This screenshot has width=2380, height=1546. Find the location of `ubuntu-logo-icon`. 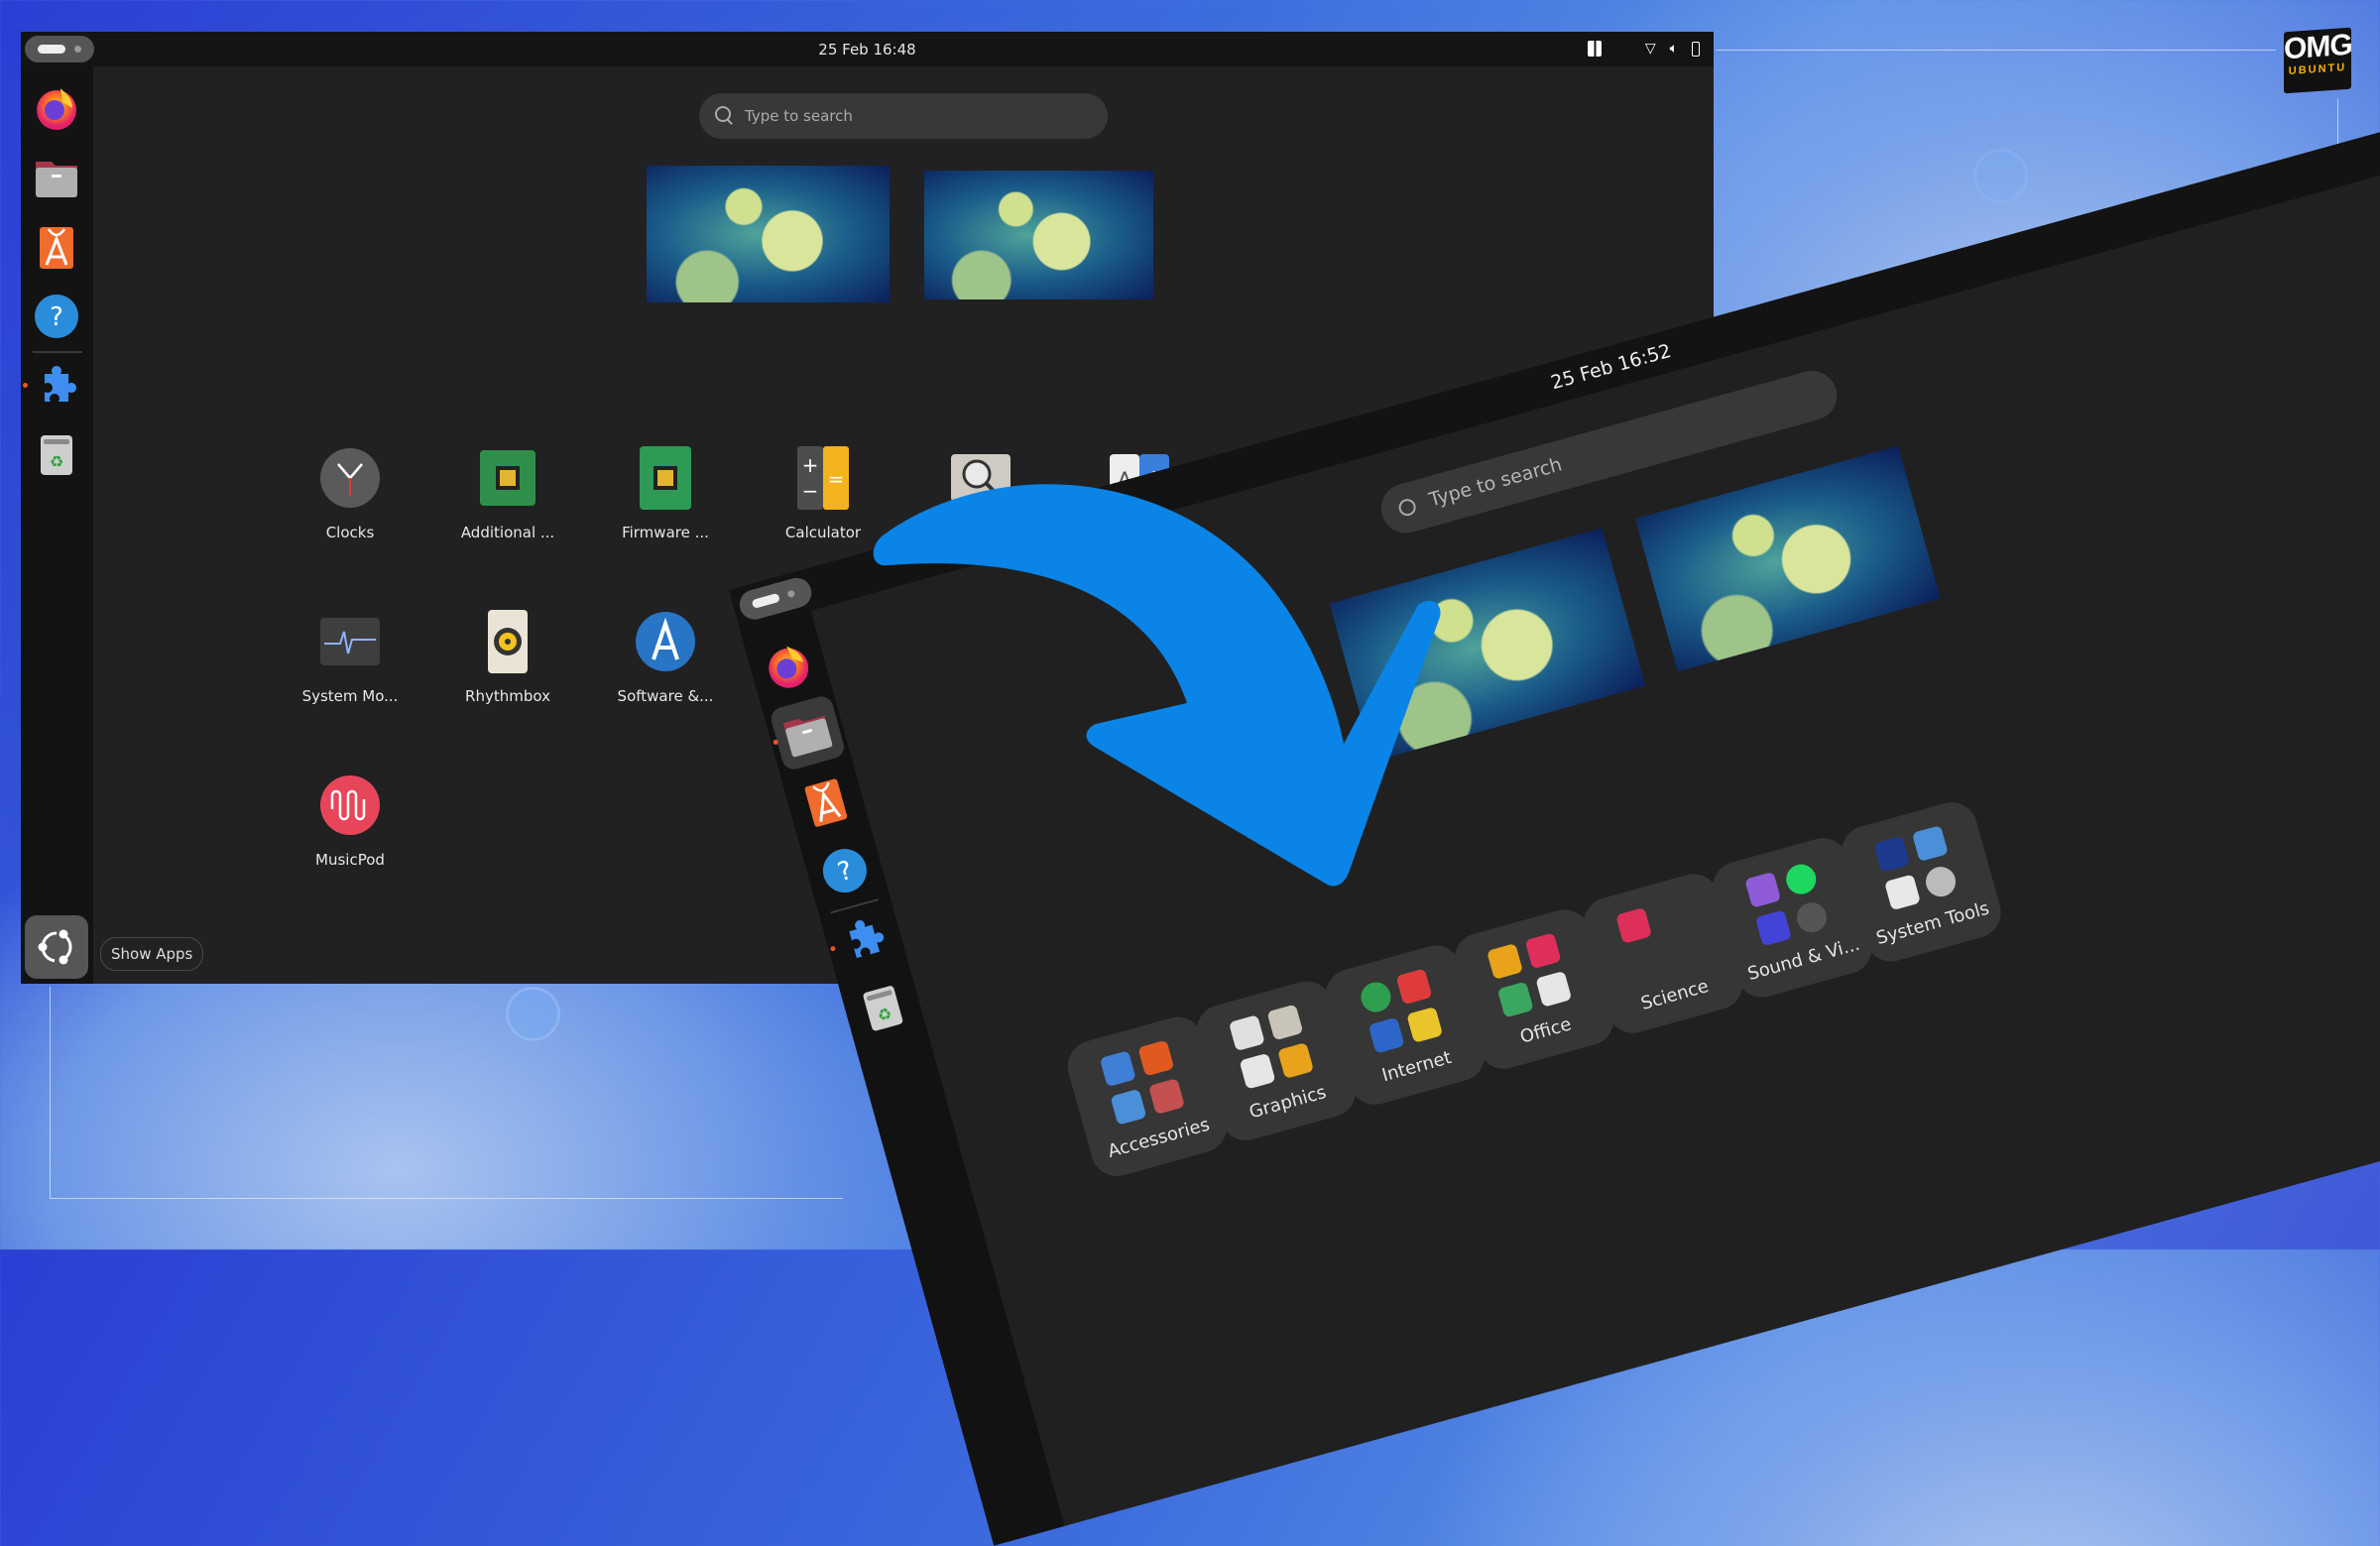

ubuntu-logo-icon is located at coordinates (55, 947).